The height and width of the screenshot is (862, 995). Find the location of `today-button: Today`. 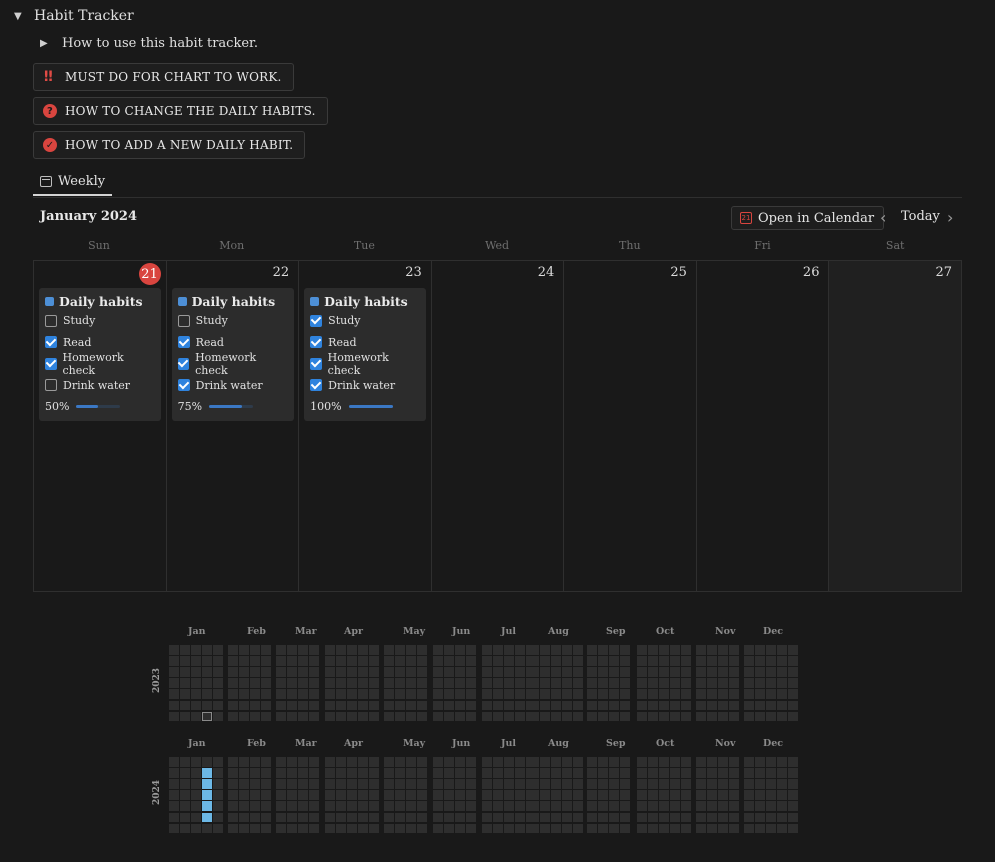

today-button: Today is located at coordinates (920, 216).